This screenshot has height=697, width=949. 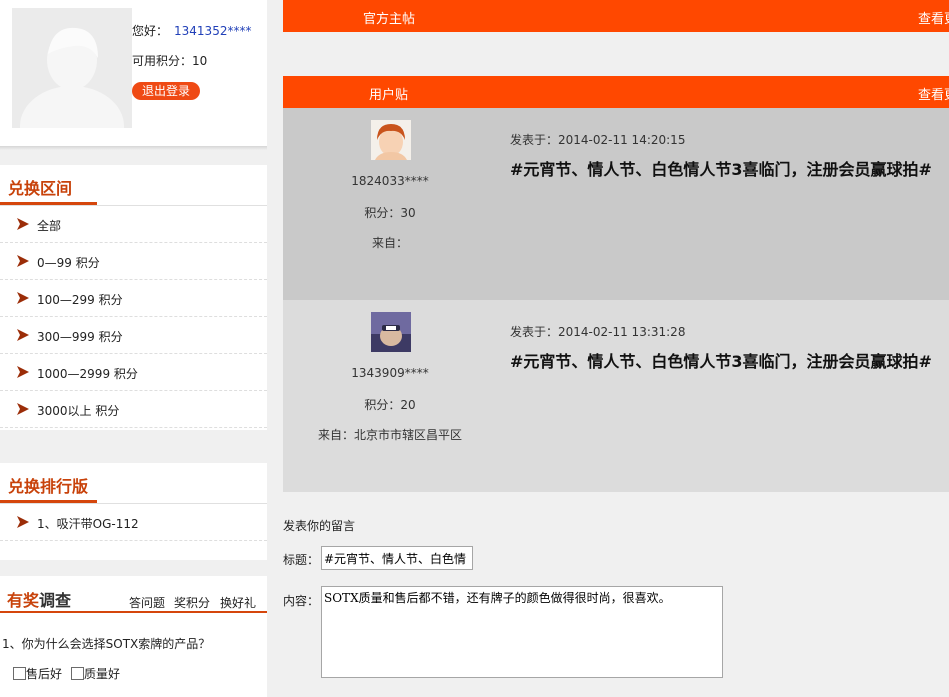 What do you see at coordinates (212, 31) in the screenshot?
I see `user-id-link: 1341352****` at bounding box center [212, 31].